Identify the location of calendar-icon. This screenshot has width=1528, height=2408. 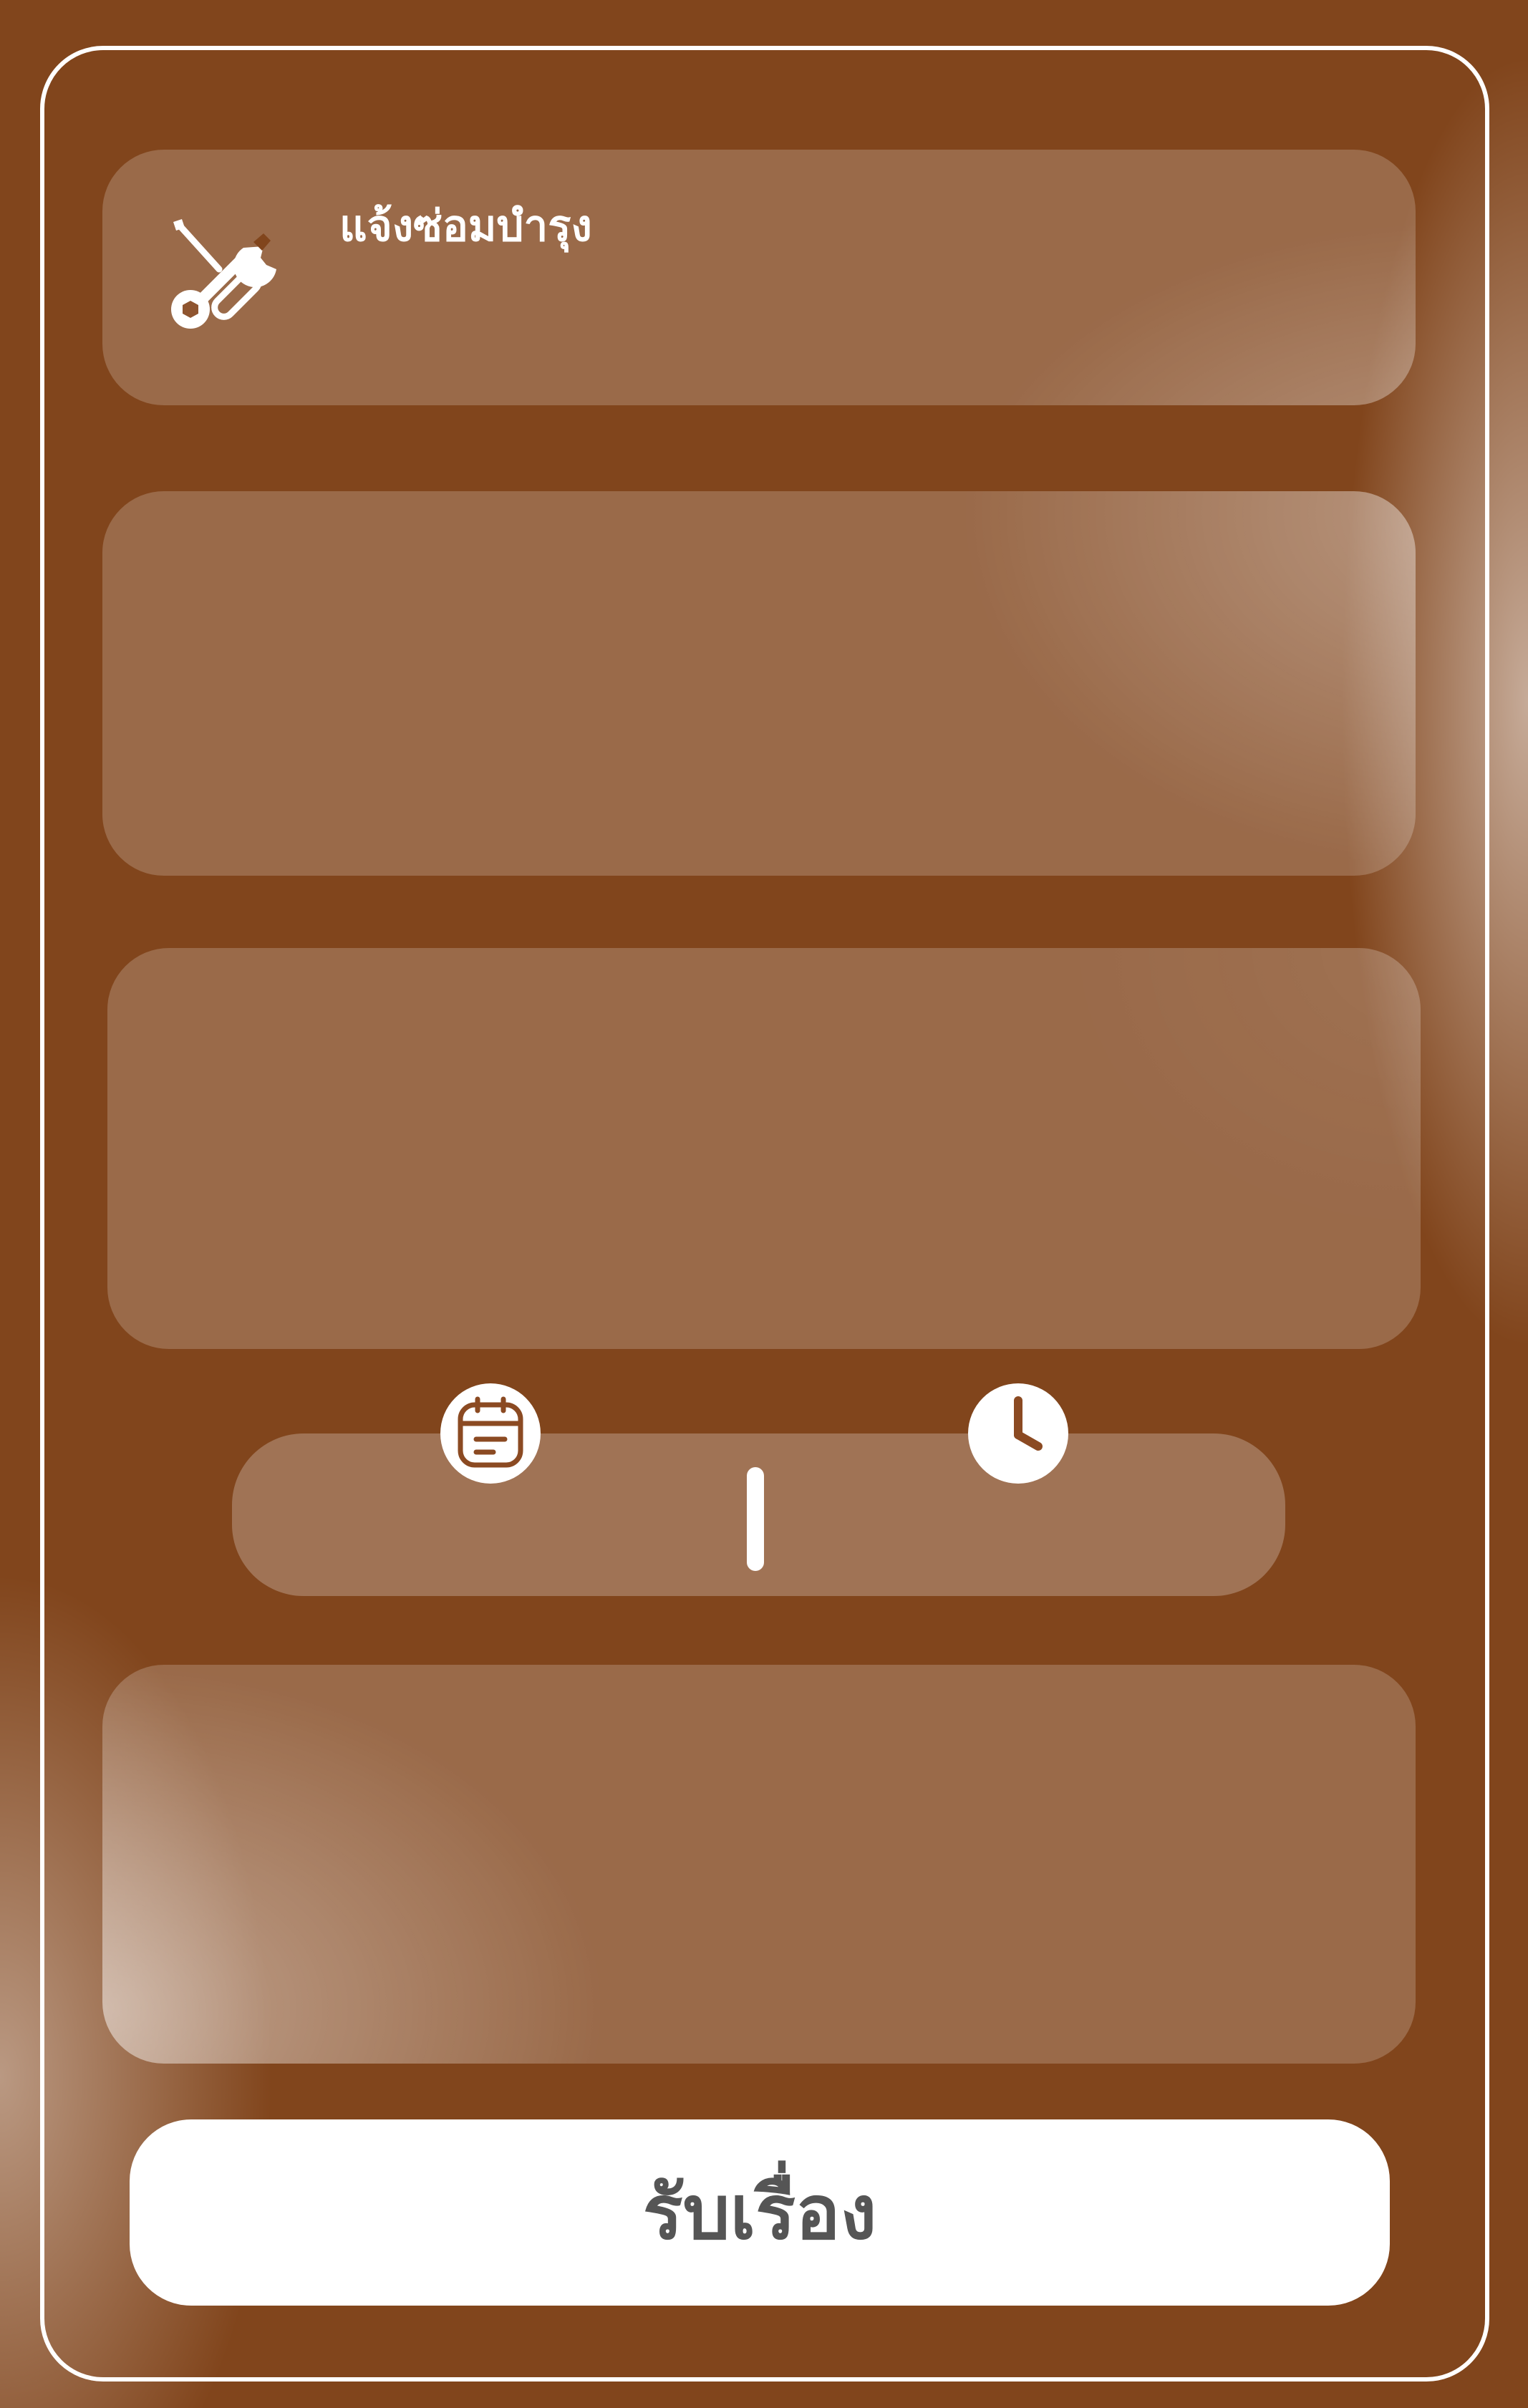
(490, 1433).